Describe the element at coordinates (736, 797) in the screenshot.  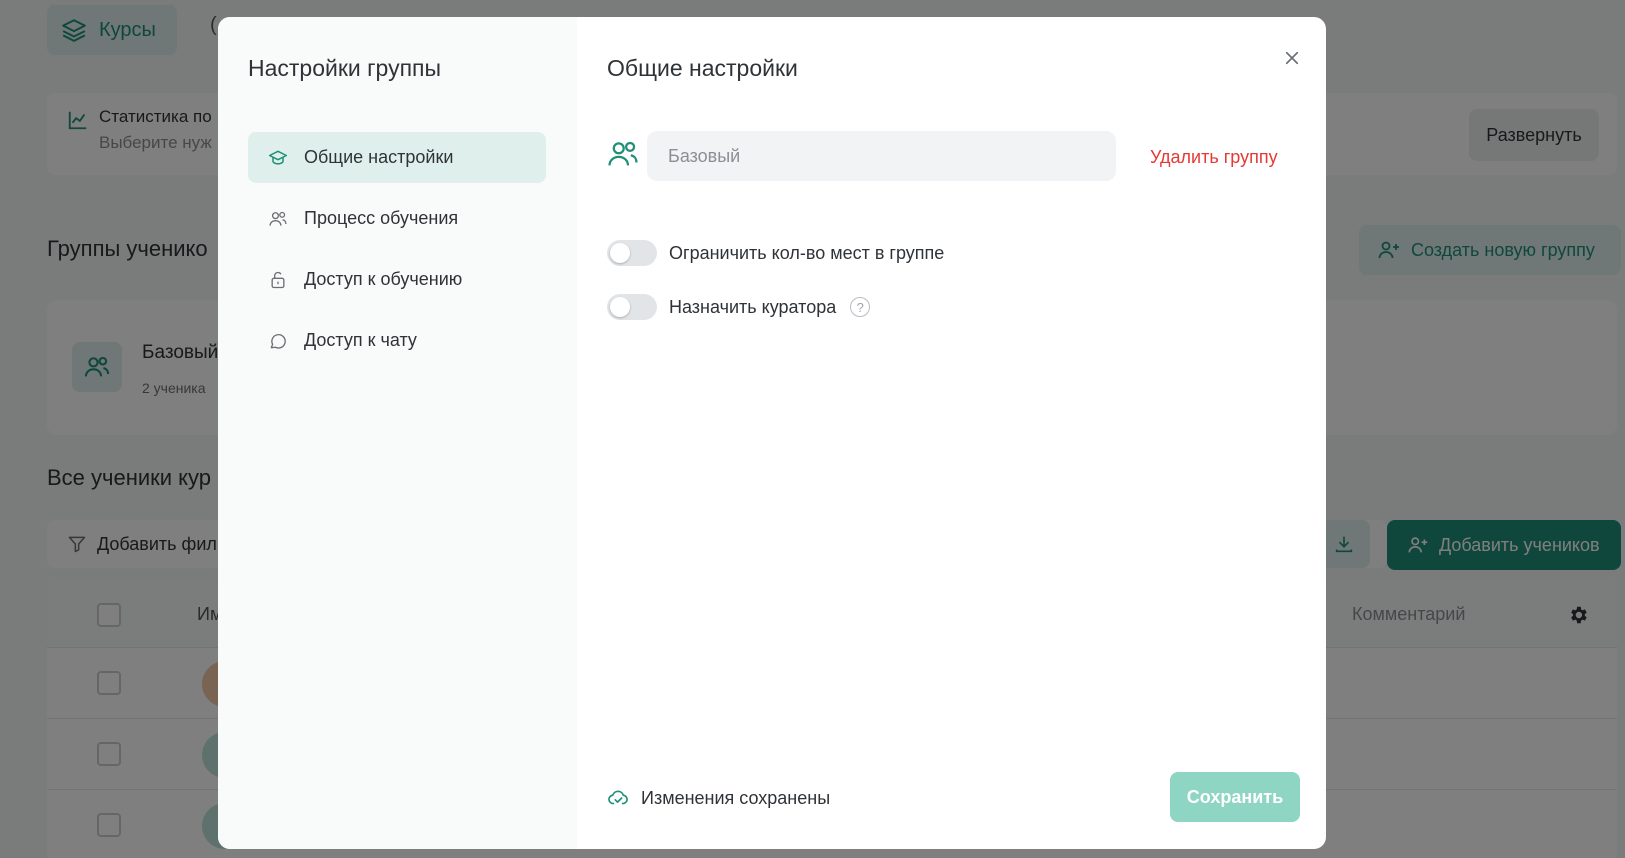
I see `saved-status-label: Изменения сохранены` at that location.